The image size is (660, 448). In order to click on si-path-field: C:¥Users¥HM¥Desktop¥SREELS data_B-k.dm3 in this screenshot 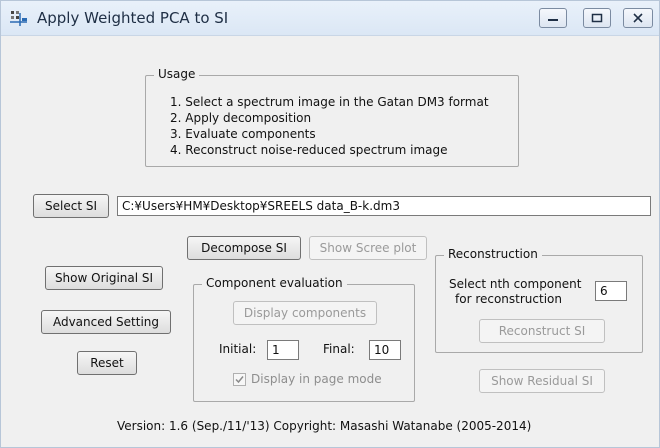, I will do `click(384, 206)`.